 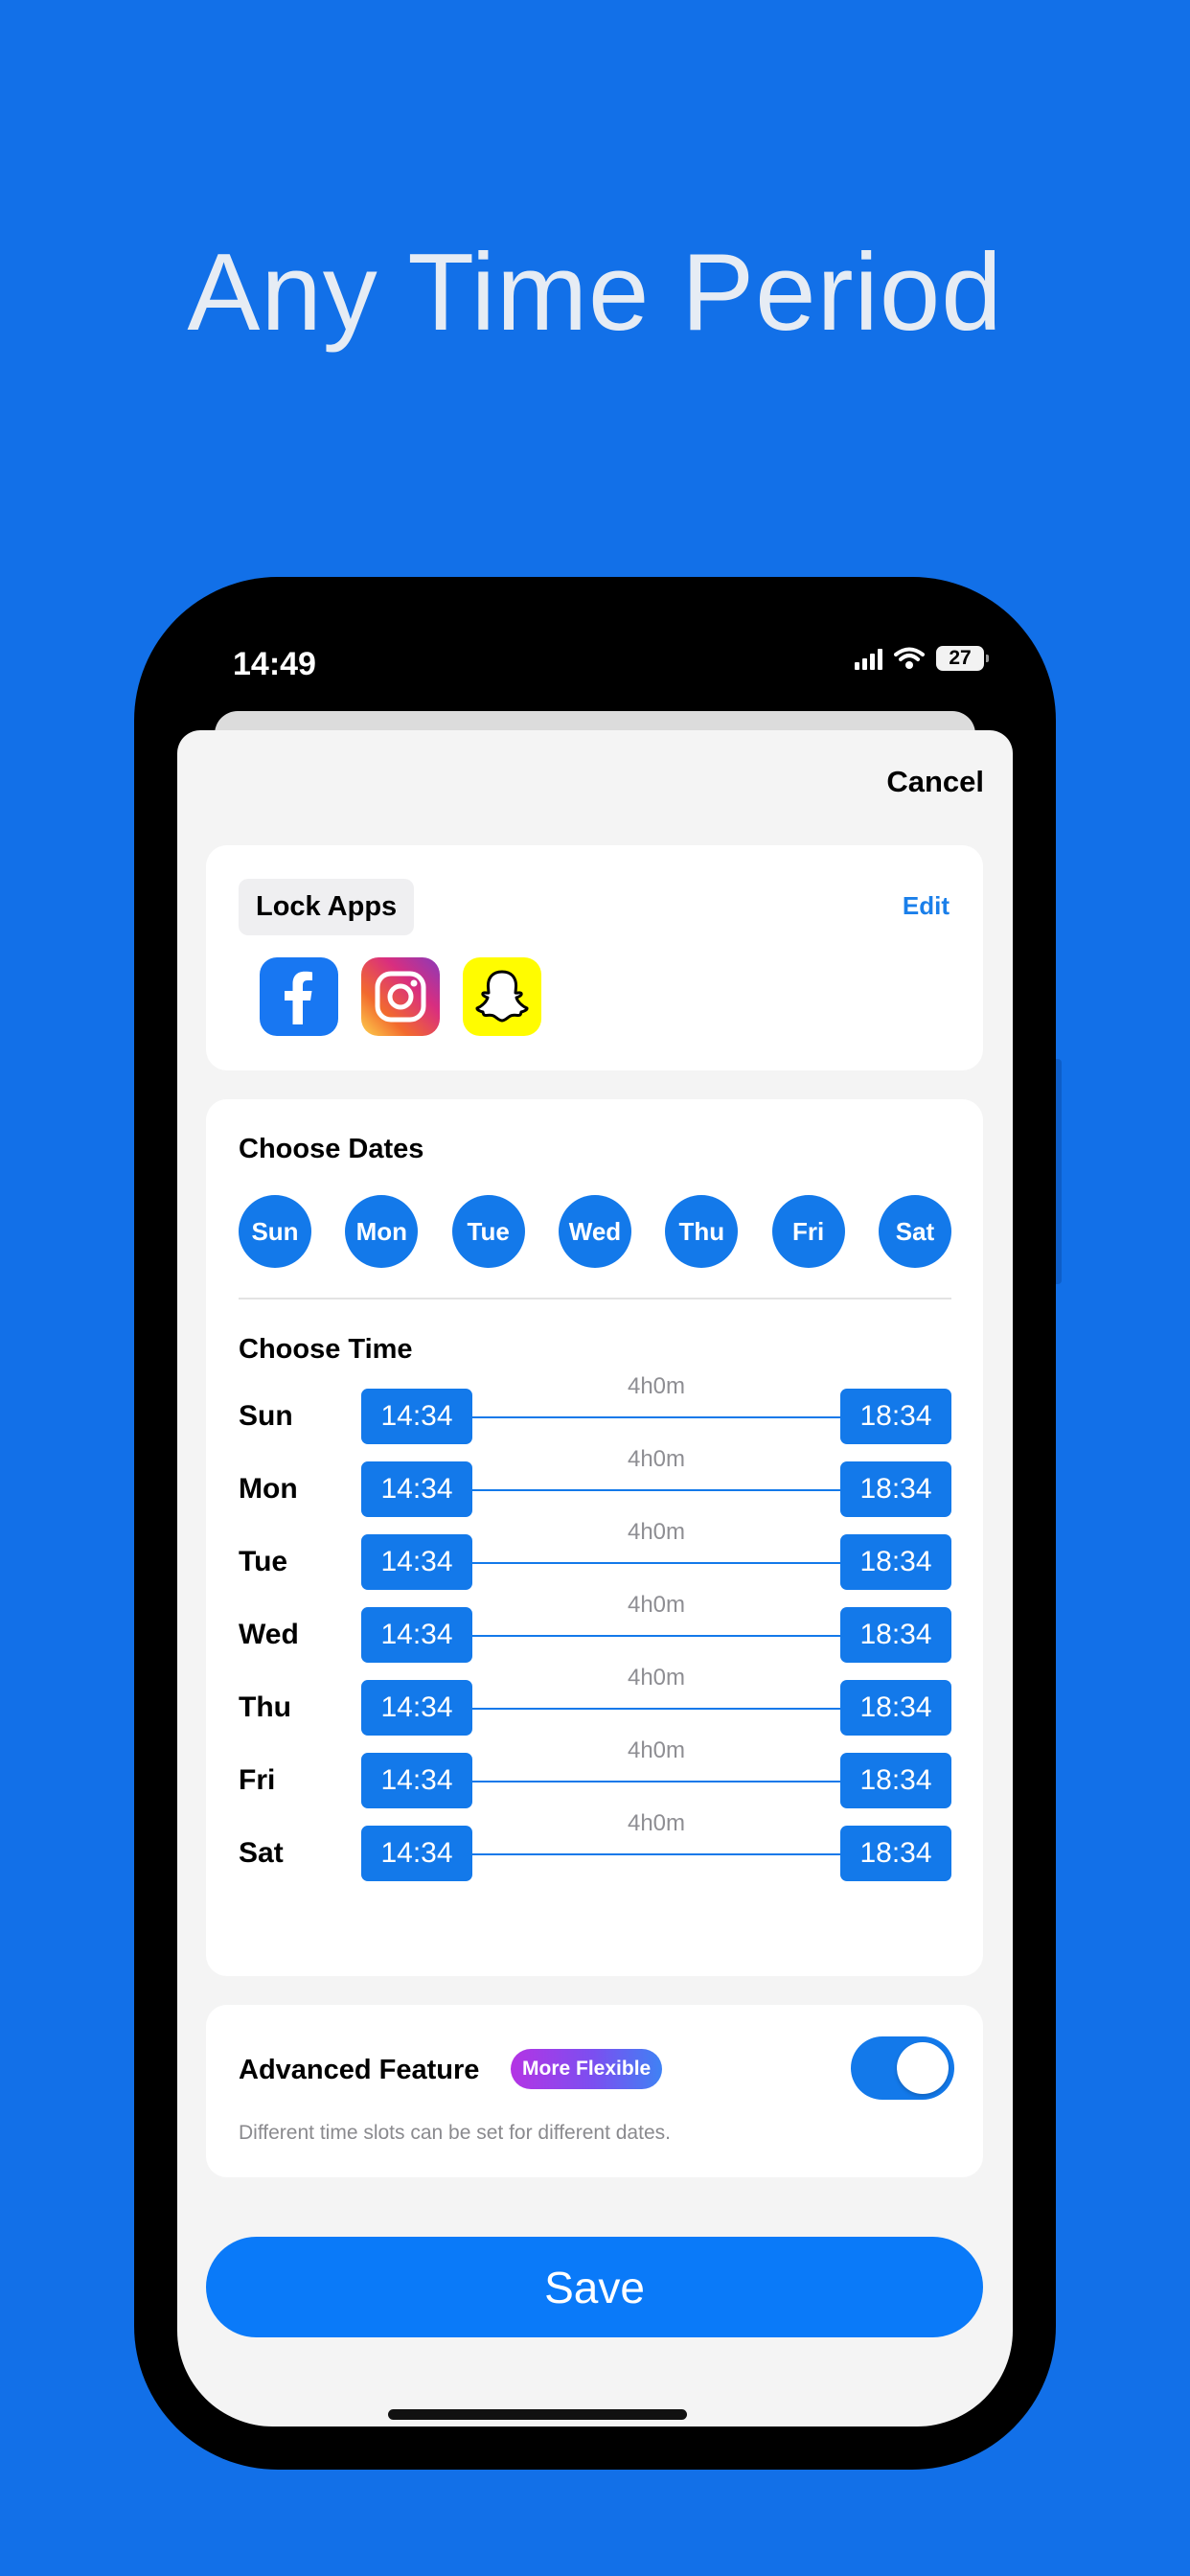 What do you see at coordinates (595, 1555) in the screenshot?
I see `time-row-tue: Tue 4h0m 14:34 18:34` at bounding box center [595, 1555].